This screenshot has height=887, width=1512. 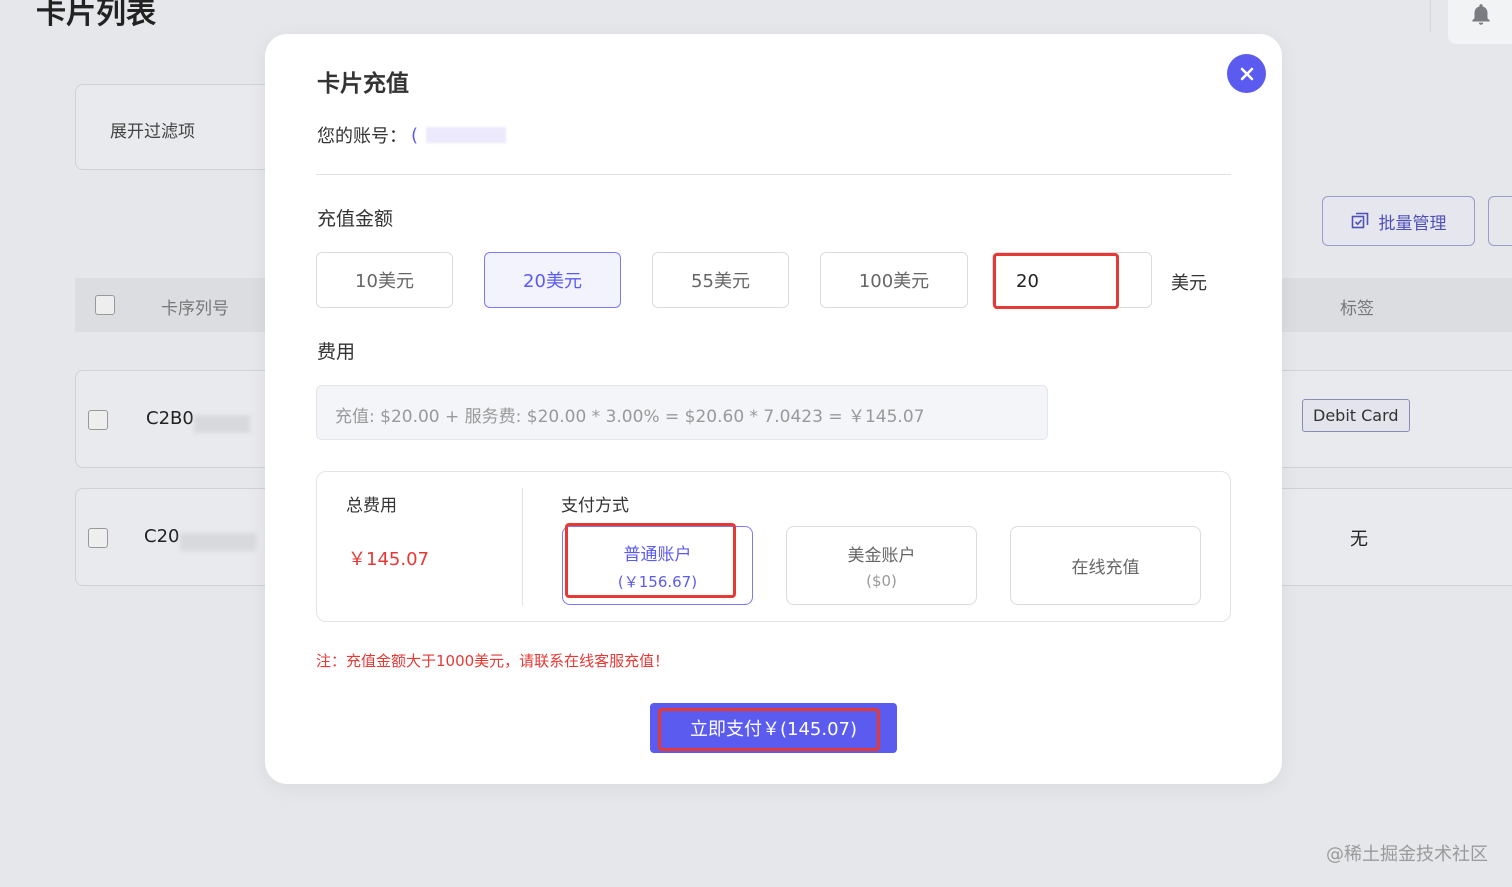 I want to click on custom-amount-input, so click(x=1056, y=281).